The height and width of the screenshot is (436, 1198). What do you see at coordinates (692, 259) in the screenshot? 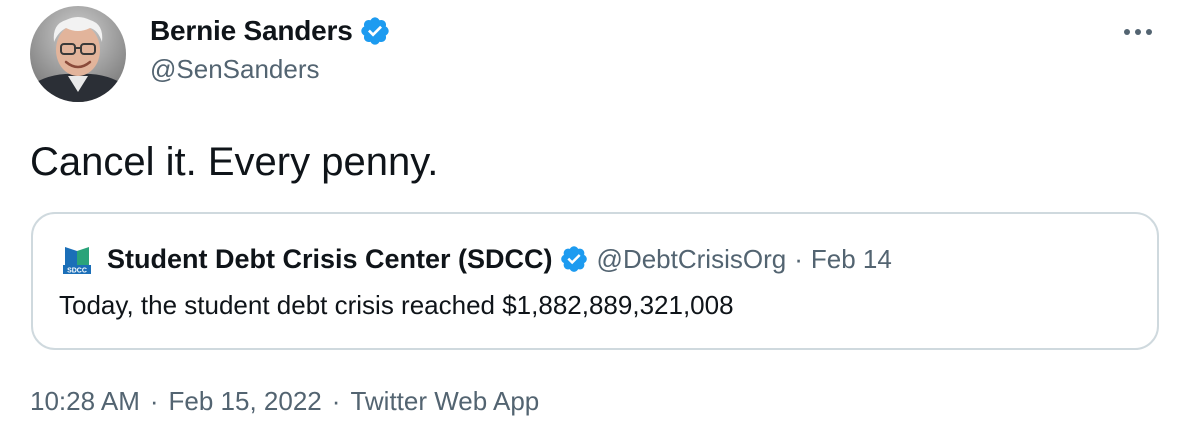
I see `quoted-author-handle: @DebtCrisisOrg` at bounding box center [692, 259].